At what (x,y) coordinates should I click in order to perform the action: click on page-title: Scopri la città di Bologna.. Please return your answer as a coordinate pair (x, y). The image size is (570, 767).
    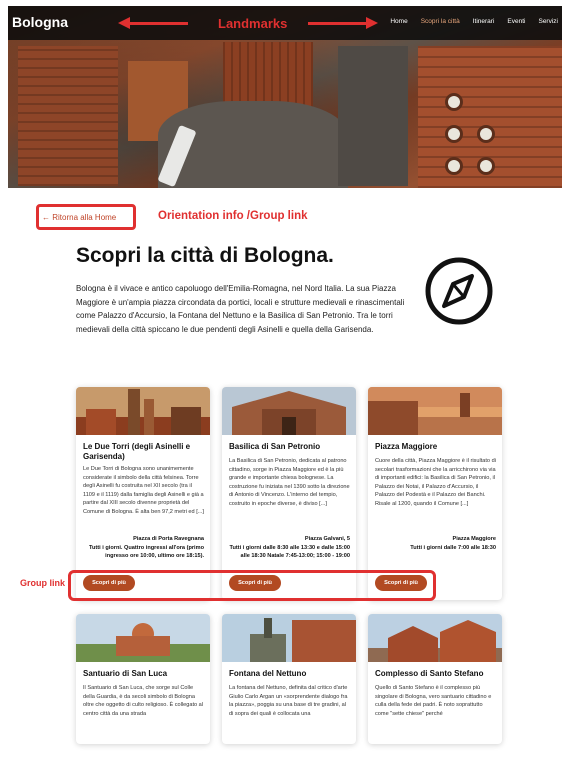
    Looking at the image, I should click on (205, 255).